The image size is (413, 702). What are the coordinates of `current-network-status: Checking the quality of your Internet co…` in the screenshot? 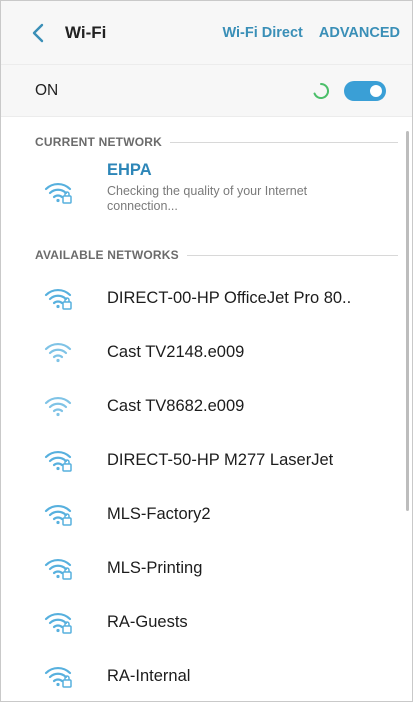 It's located at (207, 198).